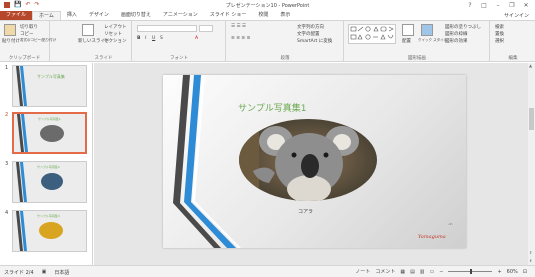 This screenshot has width=535, height=277. Describe the element at coordinates (456, 34) in the screenshot. I see `shape-outline-button: 図形の枠線` at that location.